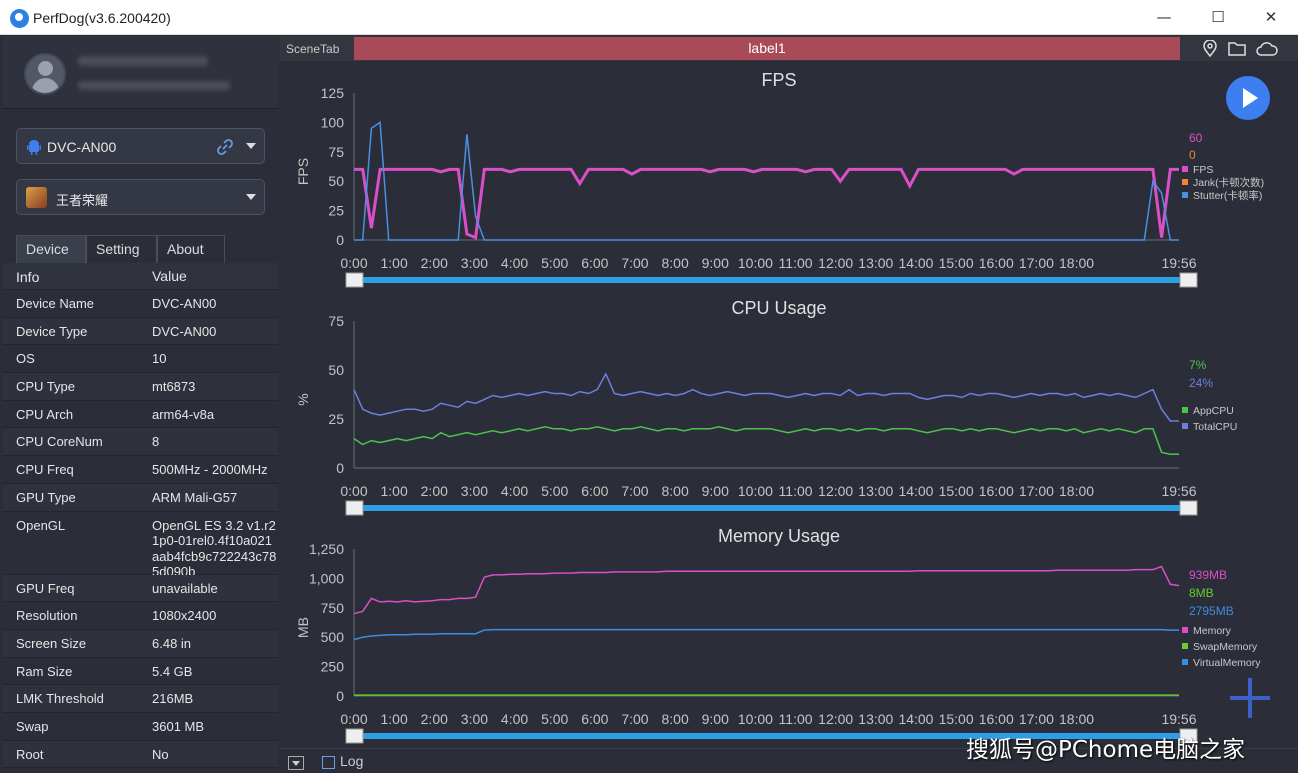  I want to click on add-button, so click(1250, 700).